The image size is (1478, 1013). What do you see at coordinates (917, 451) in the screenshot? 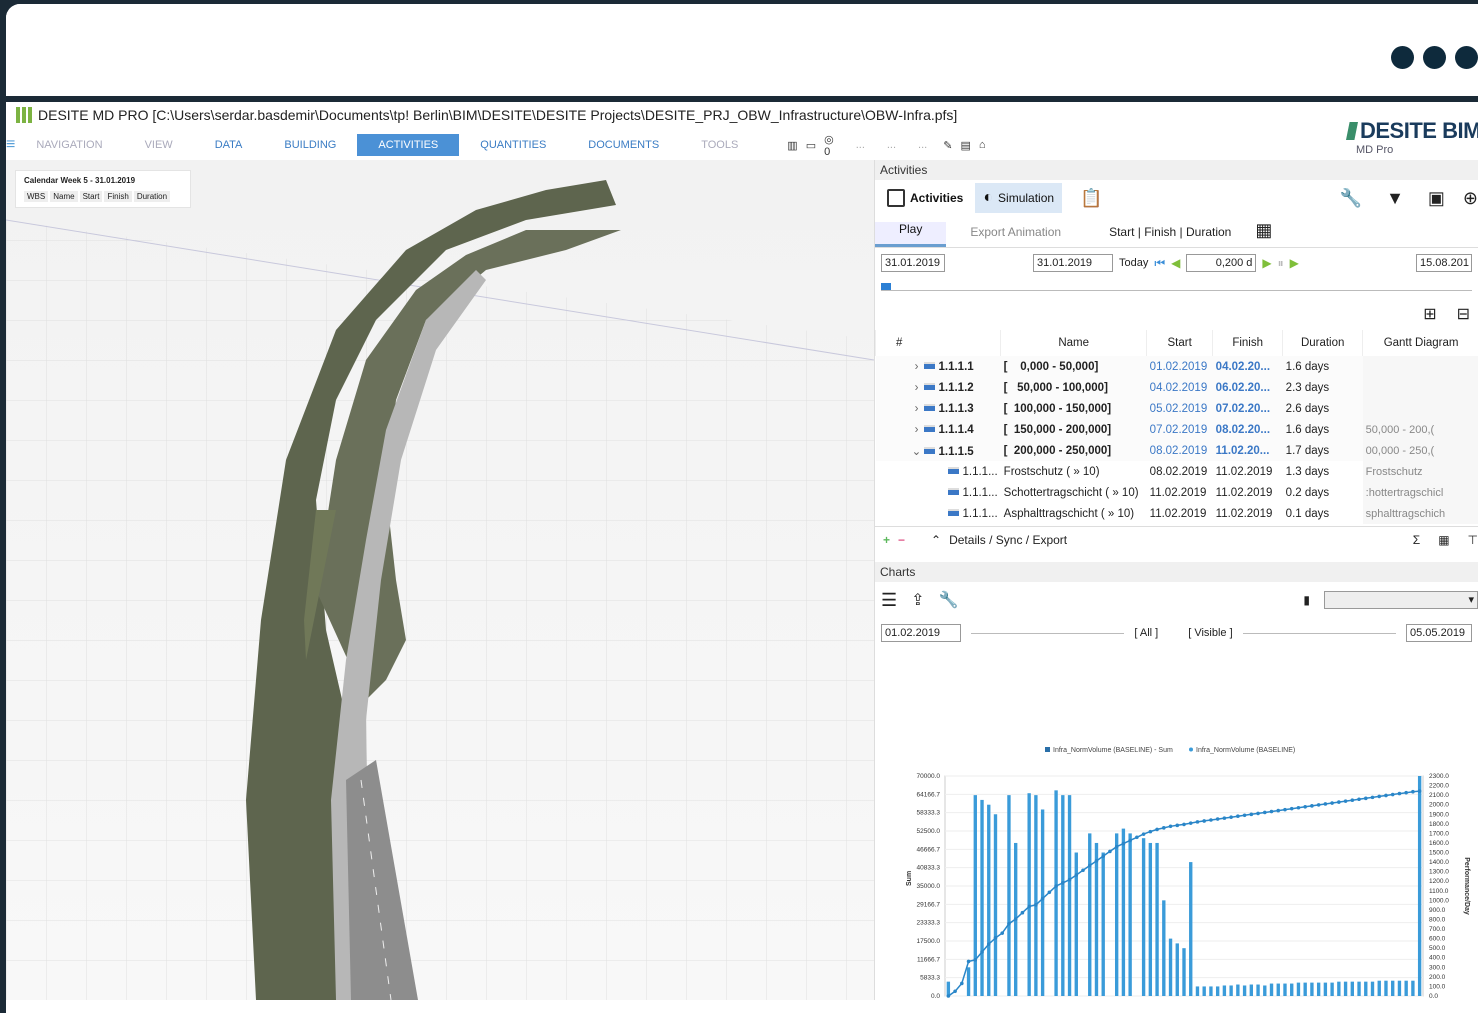
I see `expand-chevron-icon: ⌄` at bounding box center [917, 451].